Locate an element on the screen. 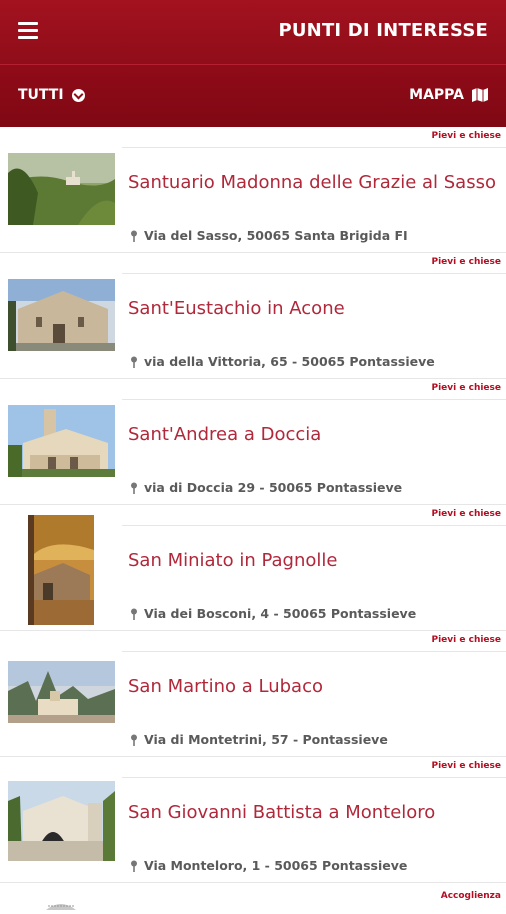 Image resolution: width=506 pixels, height=914 pixels. poi-name: San Martino a Lubaco is located at coordinates (225, 686).